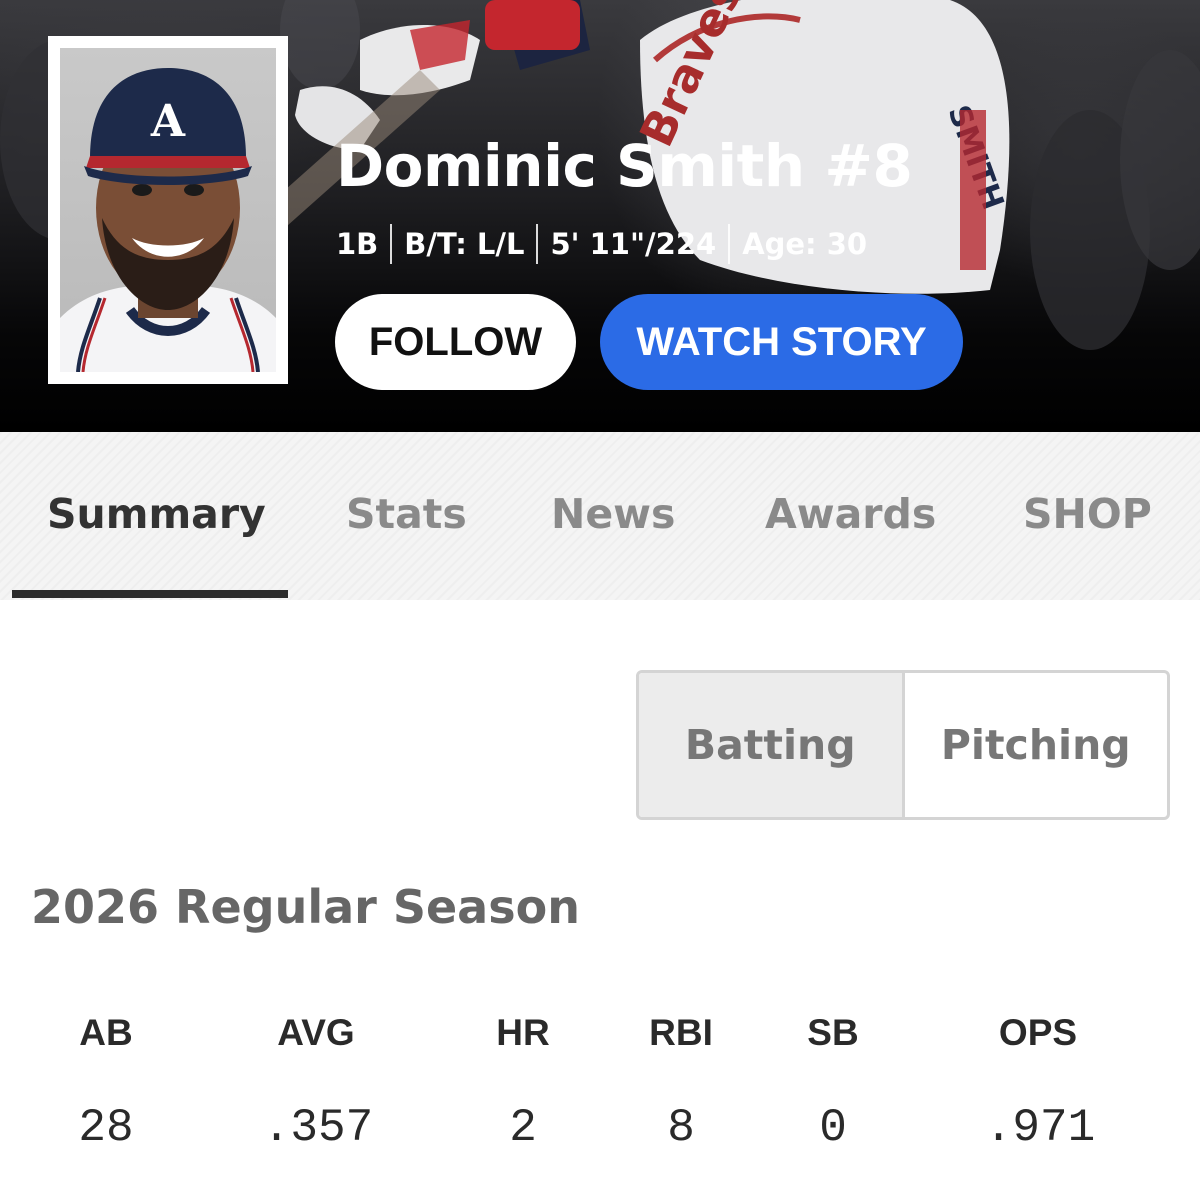  Describe the element at coordinates (156, 514) in the screenshot. I see `tab-summary: Summary` at that location.